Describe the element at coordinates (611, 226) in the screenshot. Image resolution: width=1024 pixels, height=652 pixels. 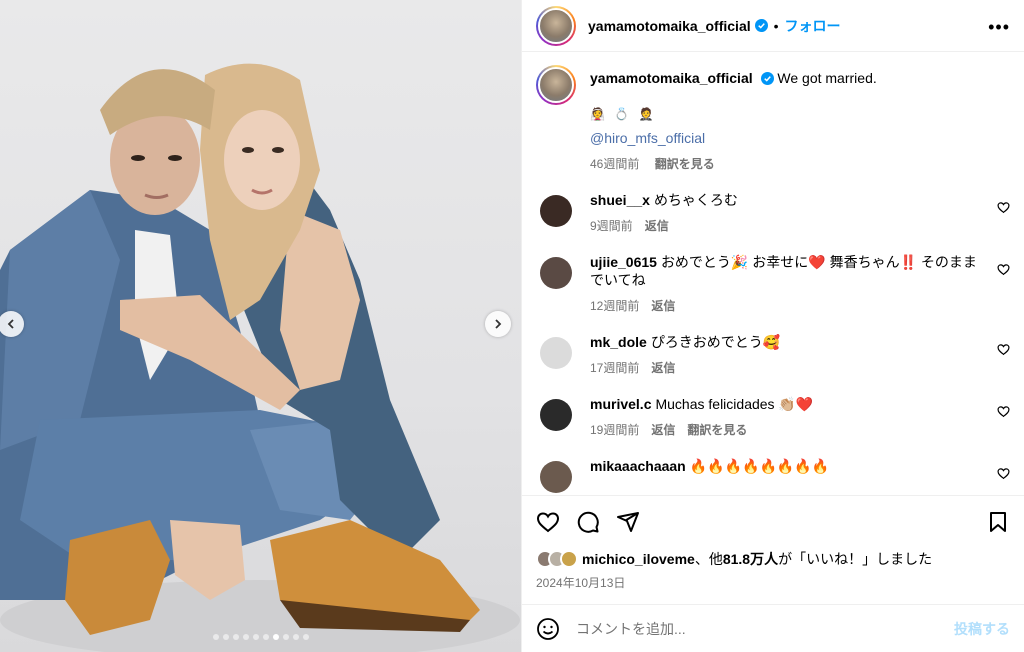
I see `comment-time: 9週間前` at that location.